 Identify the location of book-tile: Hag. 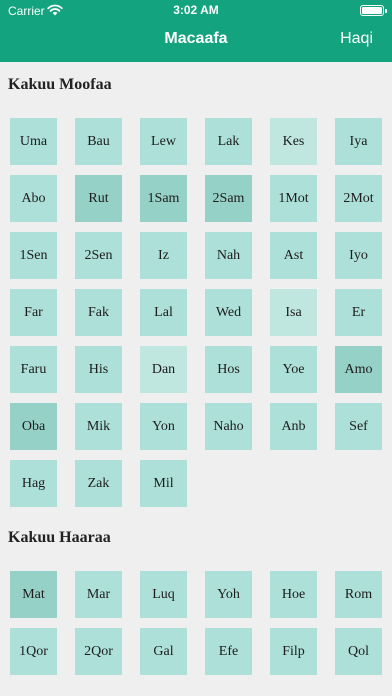
(33, 483).